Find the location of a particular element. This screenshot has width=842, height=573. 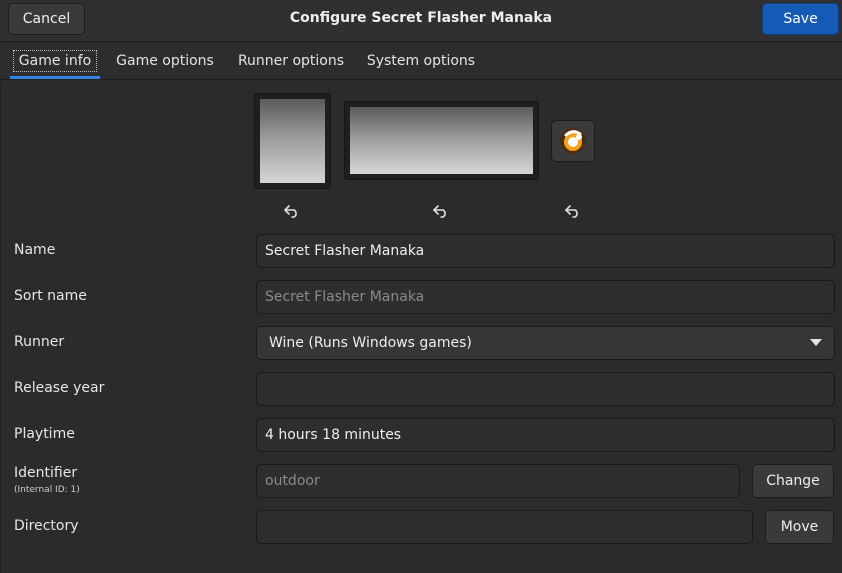

runner-label: Runner is located at coordinates (39, 342).